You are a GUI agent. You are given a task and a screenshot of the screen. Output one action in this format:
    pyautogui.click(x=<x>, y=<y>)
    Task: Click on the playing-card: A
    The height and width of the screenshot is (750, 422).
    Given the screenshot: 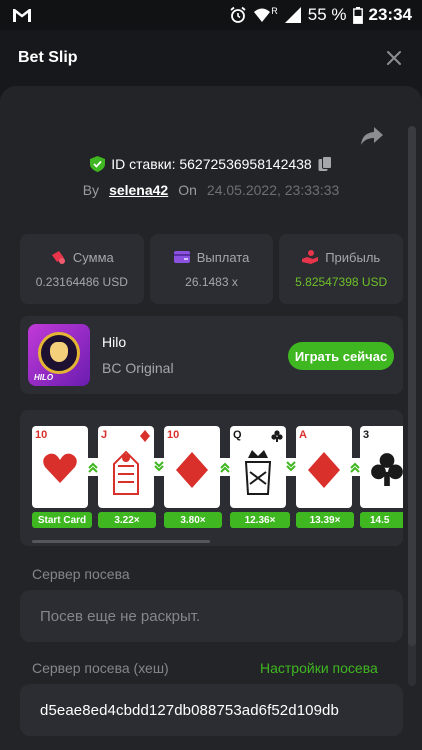 What is the action you would take?
    pyautogui.click(x=324, y=467)
    